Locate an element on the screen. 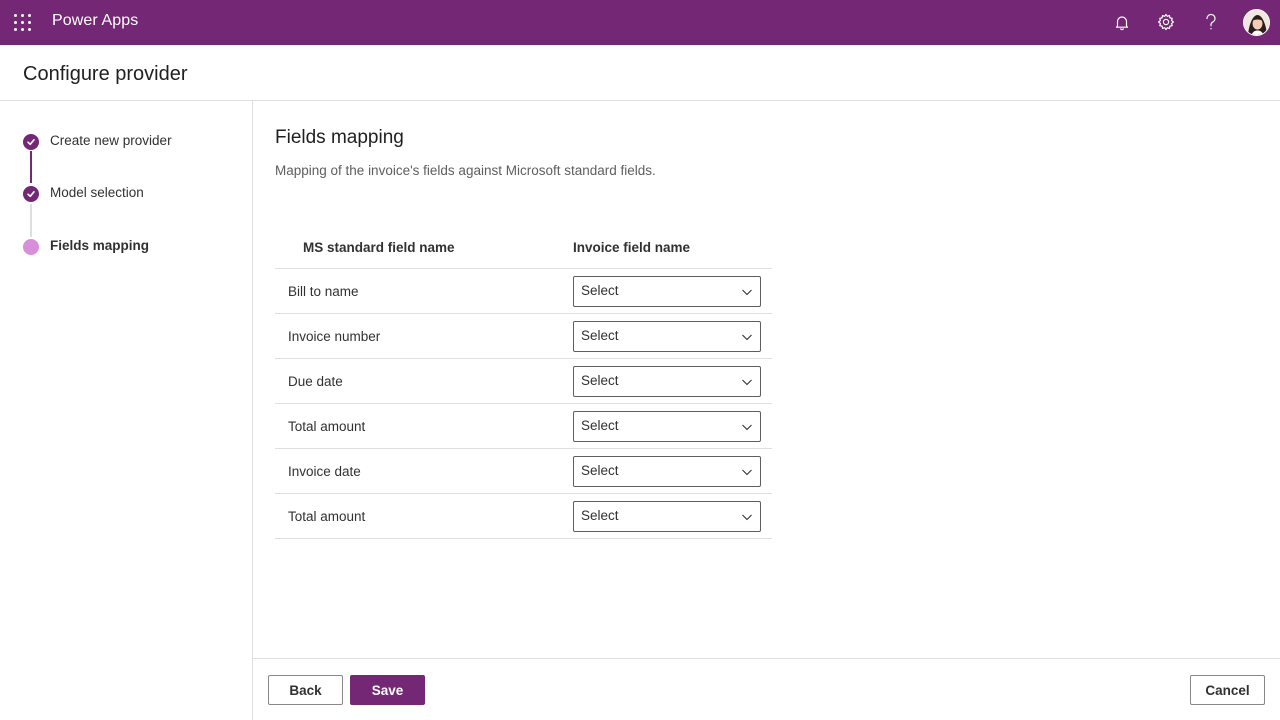 This screenshot has width=1280, height=720. ms-field-name: Invoice number is located at coordinates (334, 336).